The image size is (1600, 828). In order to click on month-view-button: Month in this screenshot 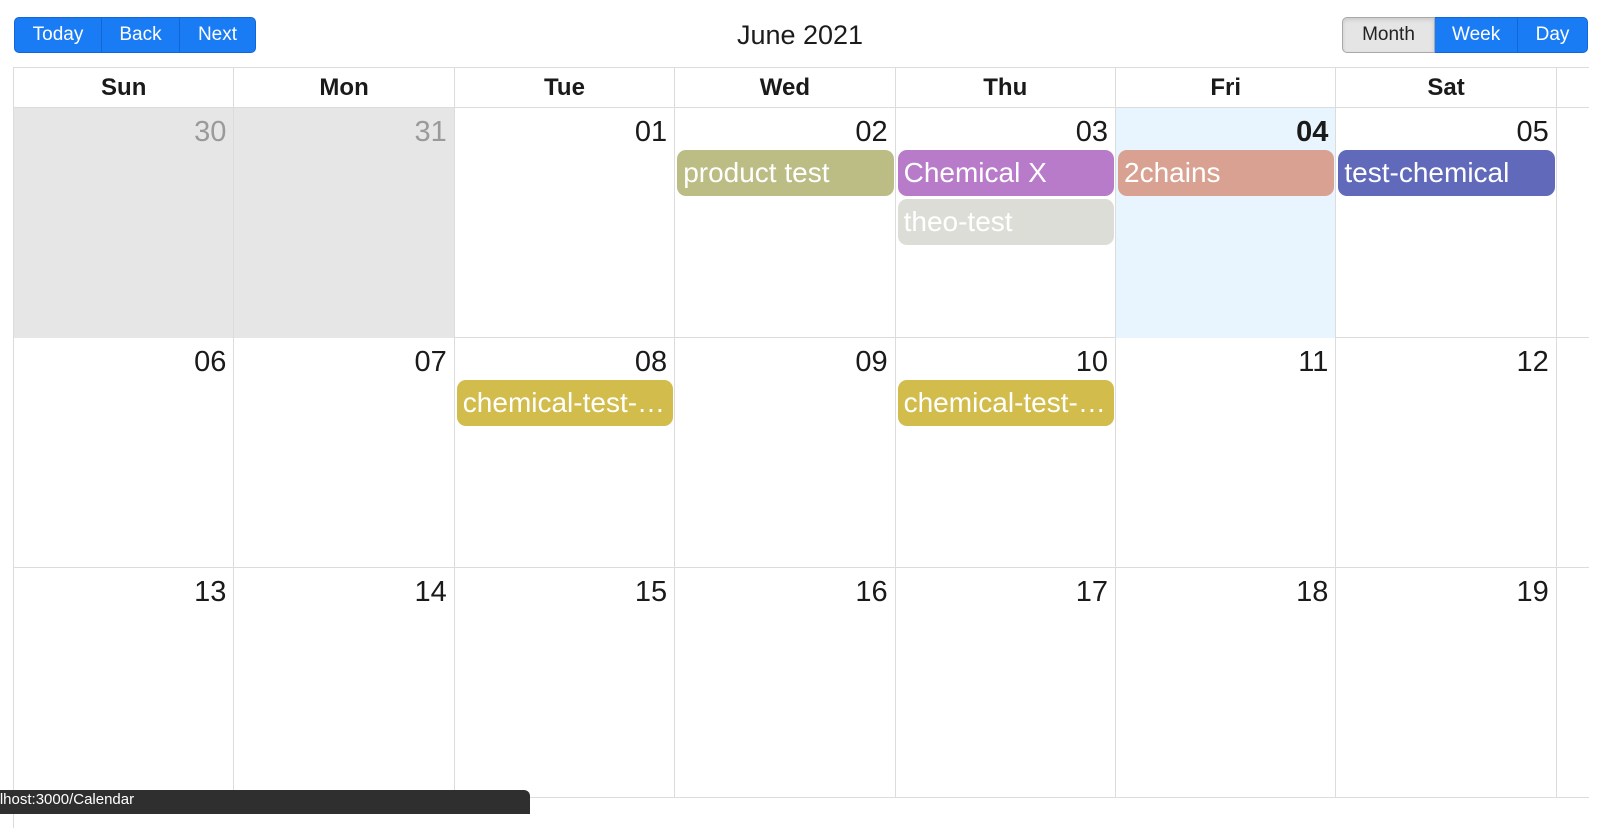, I will do `click(1388, 35)`.